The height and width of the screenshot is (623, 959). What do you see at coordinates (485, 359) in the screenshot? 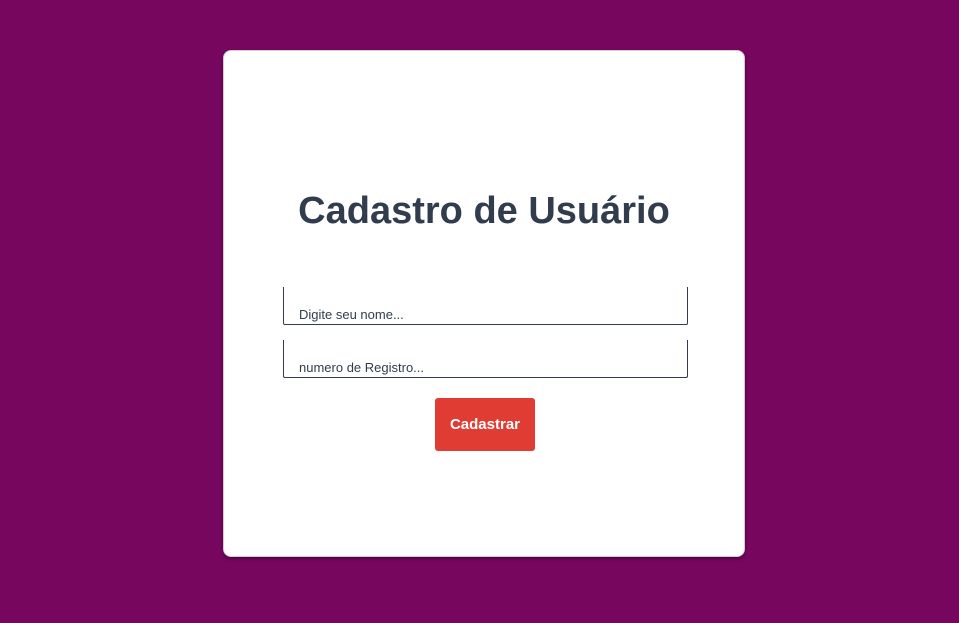
I see `registro-input` at bounding box center [485, 359].